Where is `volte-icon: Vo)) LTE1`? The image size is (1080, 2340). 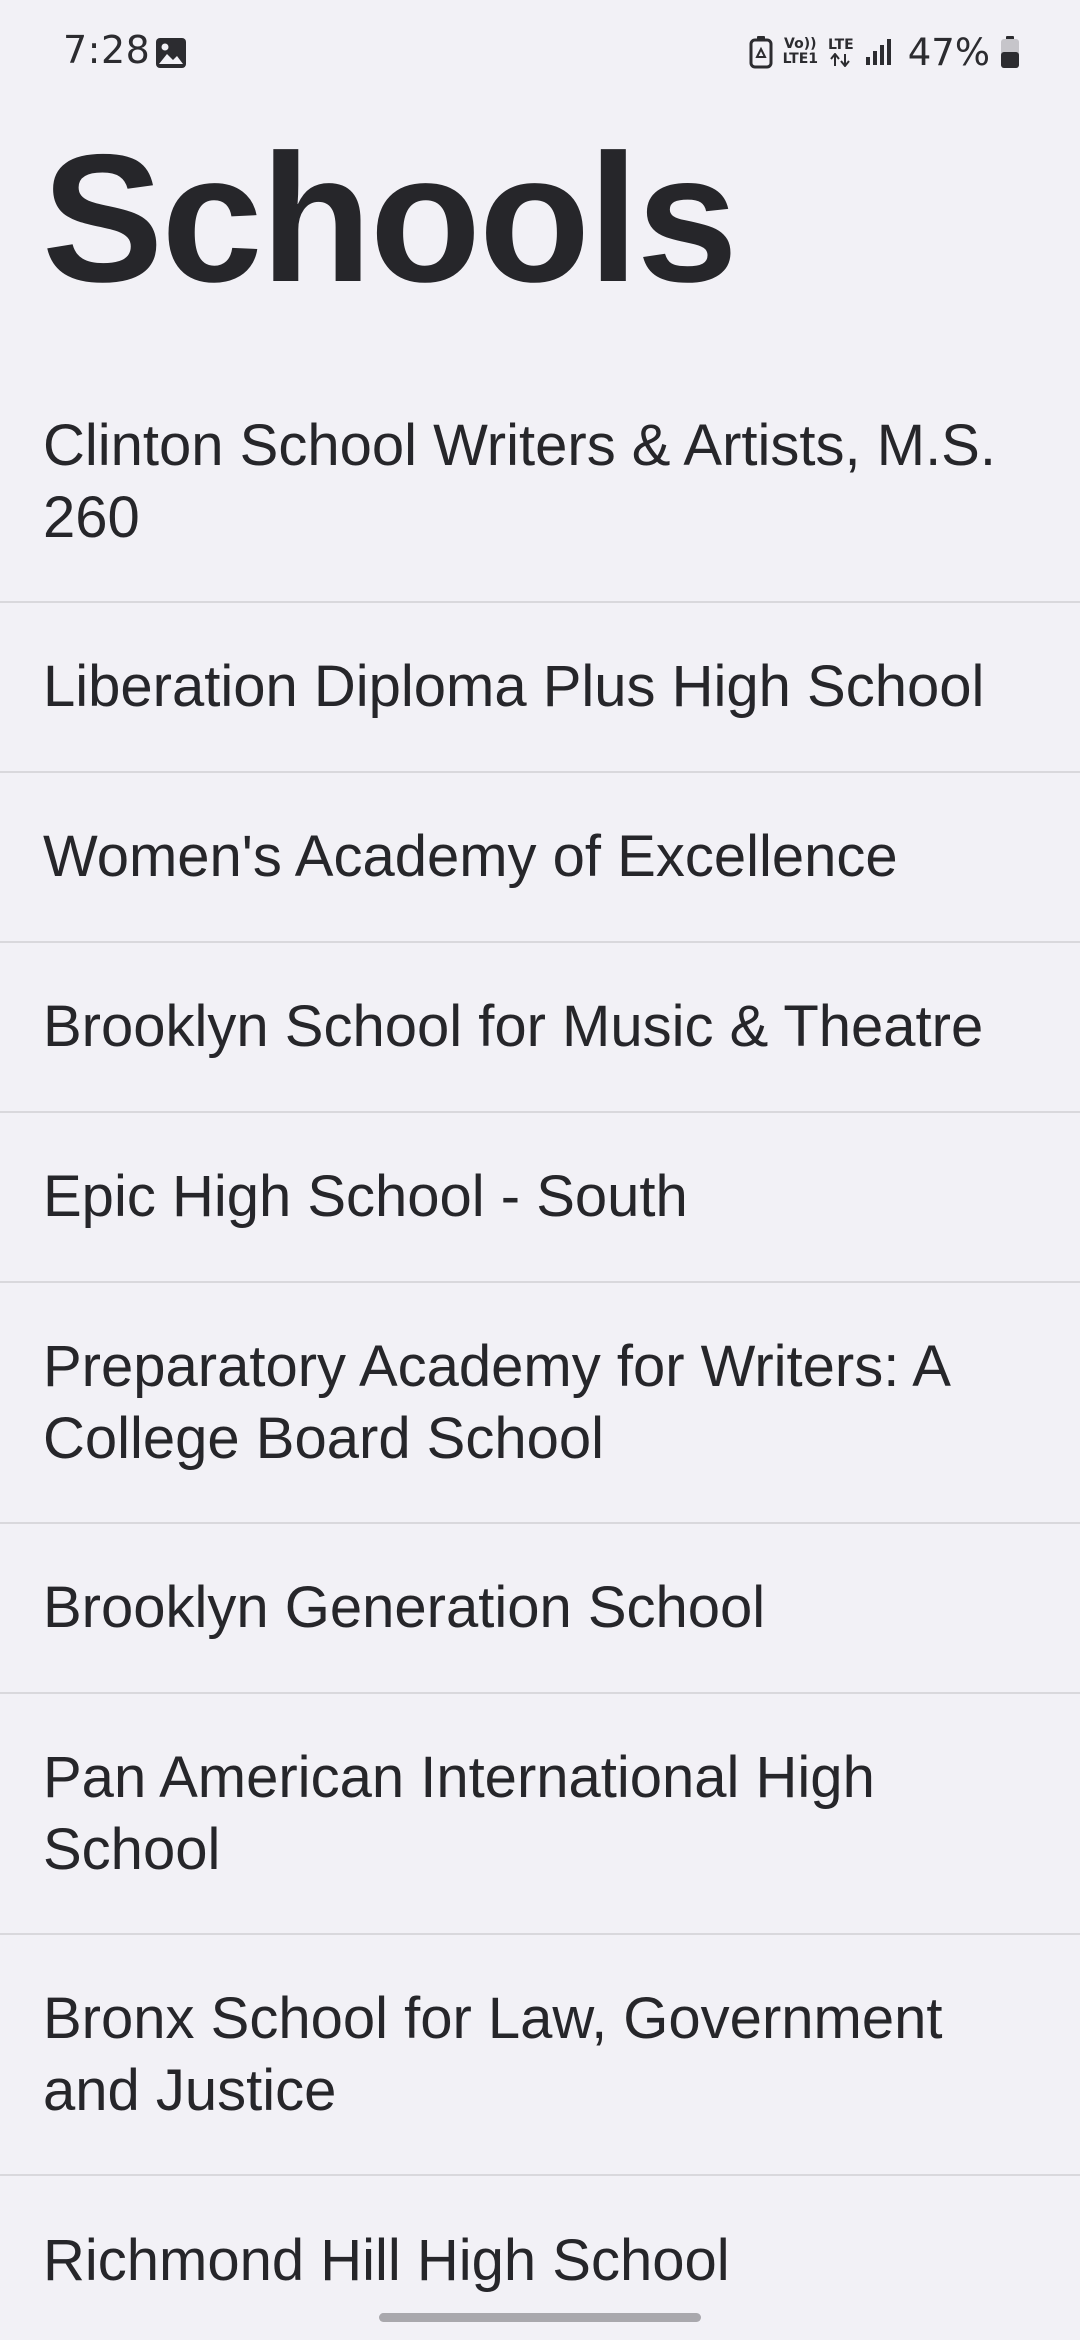 volte-icon: Vo)) LTE1 is located at coordinates (800, 52).